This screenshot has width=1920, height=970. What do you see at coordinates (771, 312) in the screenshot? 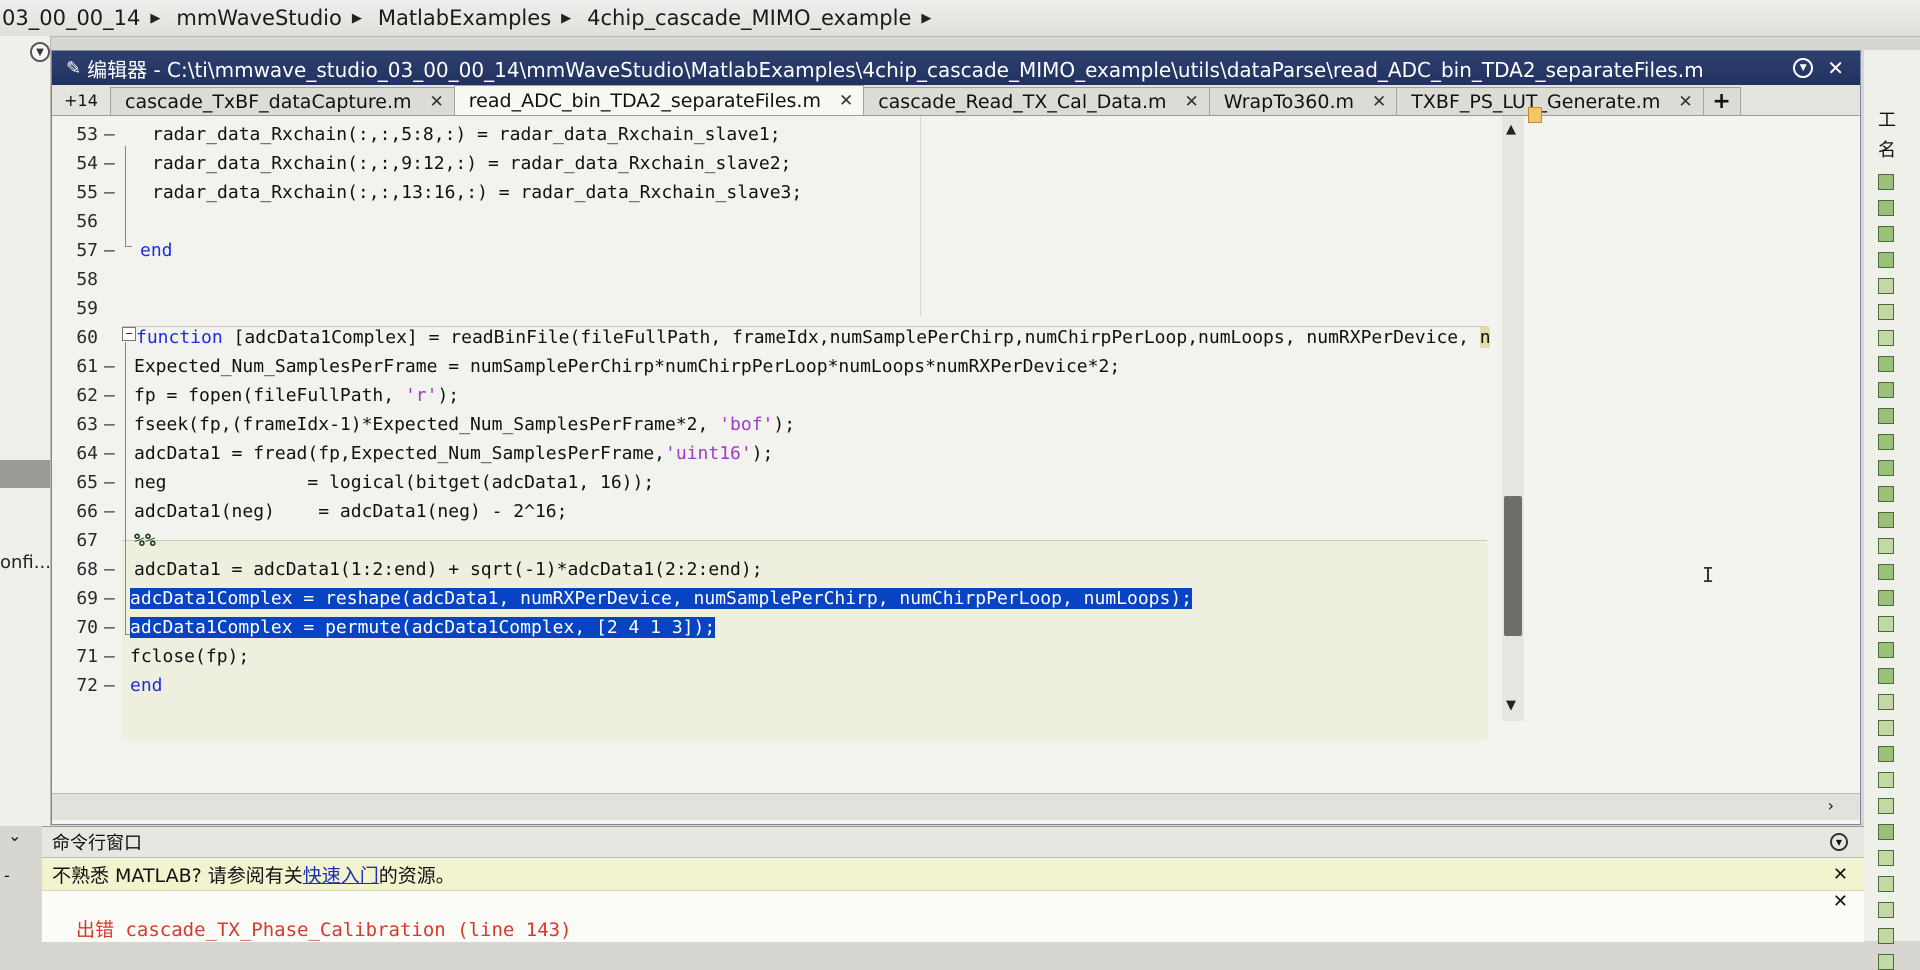
I see `code-line: 59` at bounding box center [771, 312].